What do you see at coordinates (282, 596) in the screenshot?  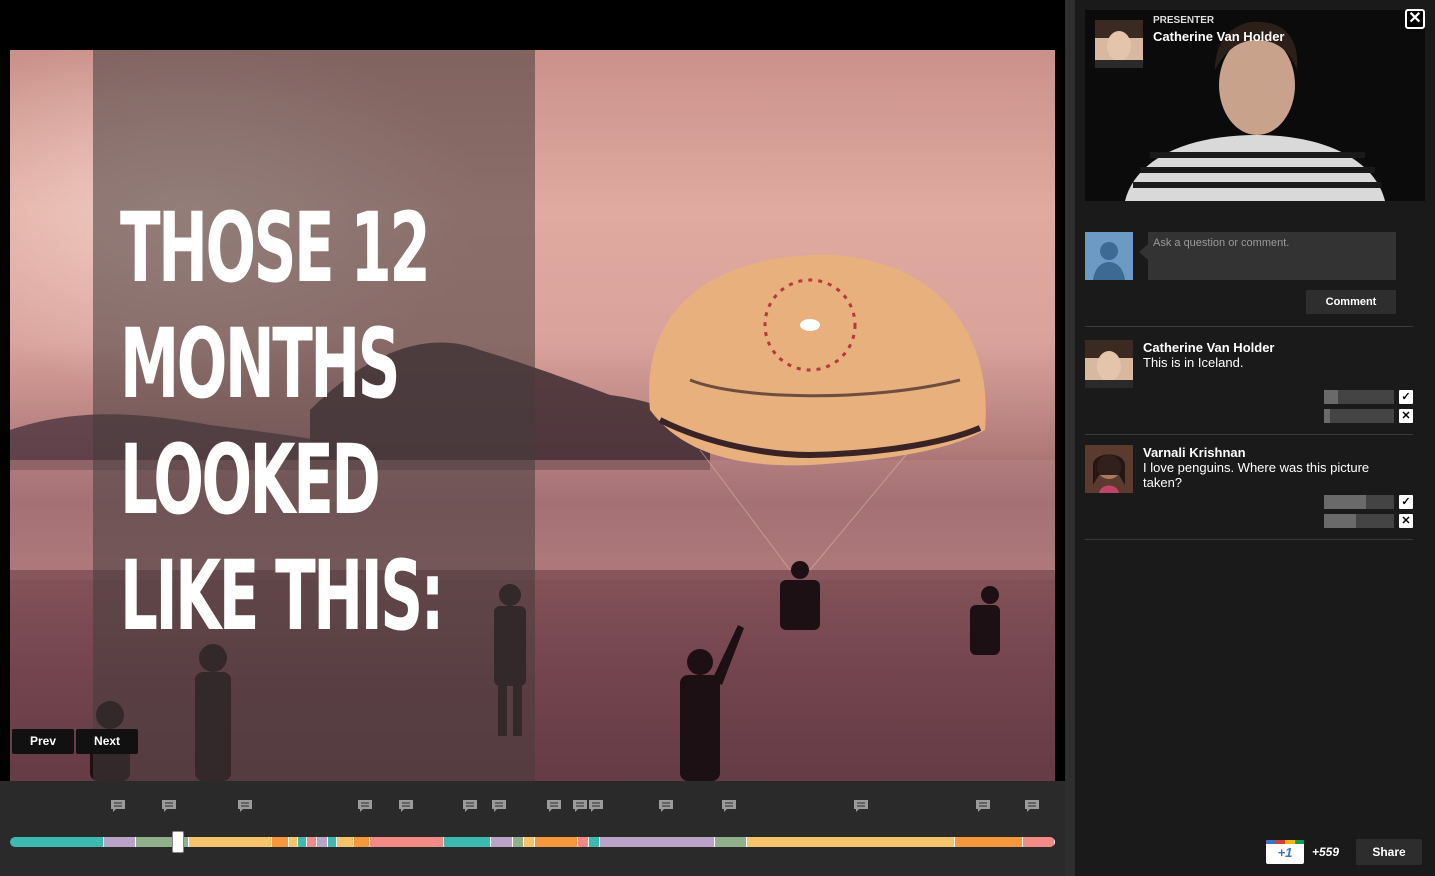 I see `headline-line: LIKE THIS:` at bounding box center [282, 596].